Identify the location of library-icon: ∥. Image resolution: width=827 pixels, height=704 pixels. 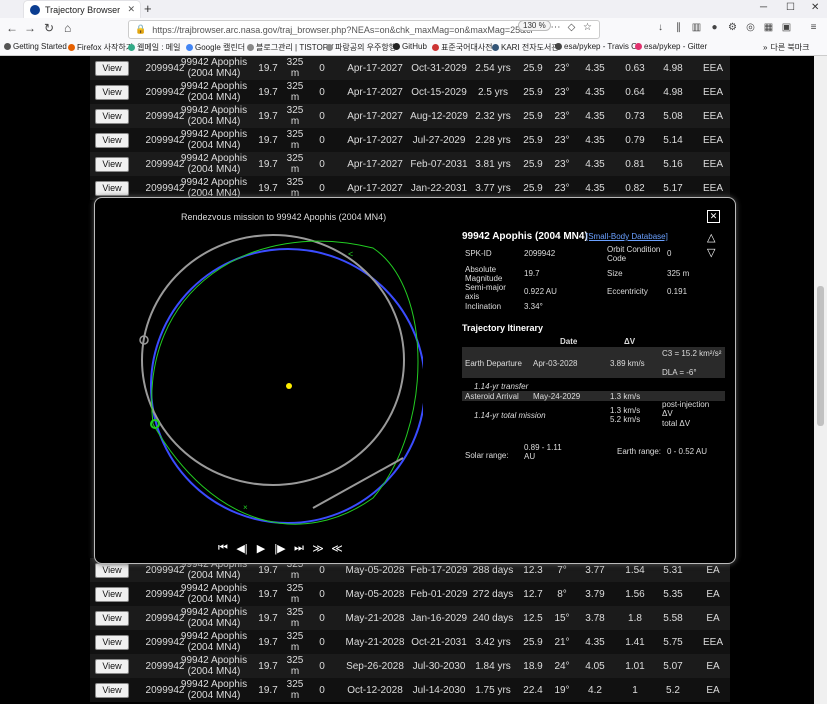
(678, 27).